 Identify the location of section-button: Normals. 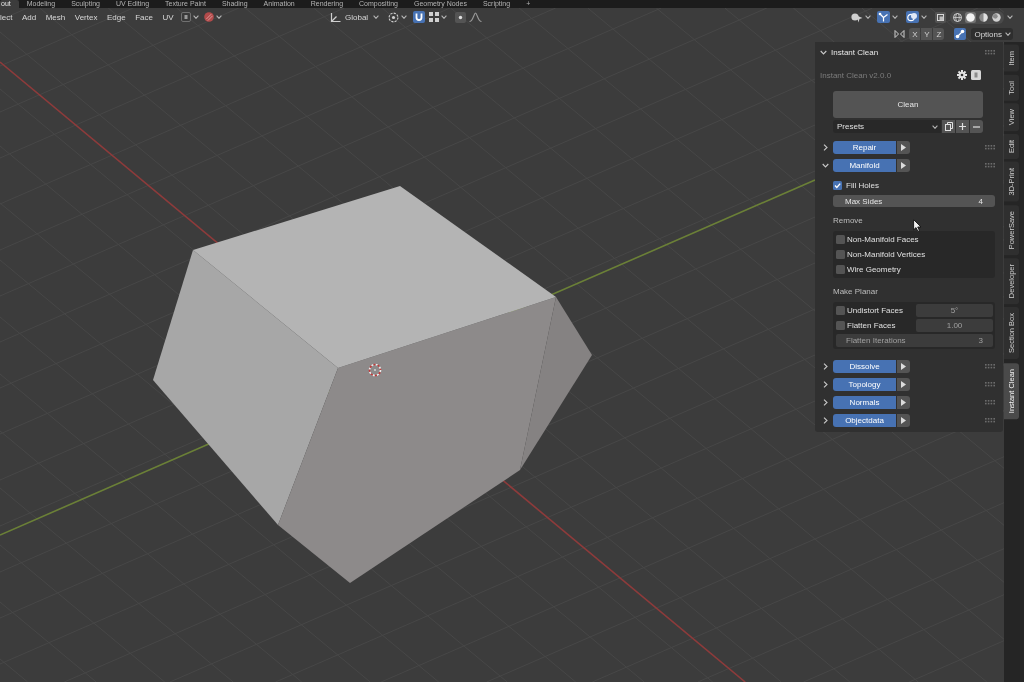
(864, 402).